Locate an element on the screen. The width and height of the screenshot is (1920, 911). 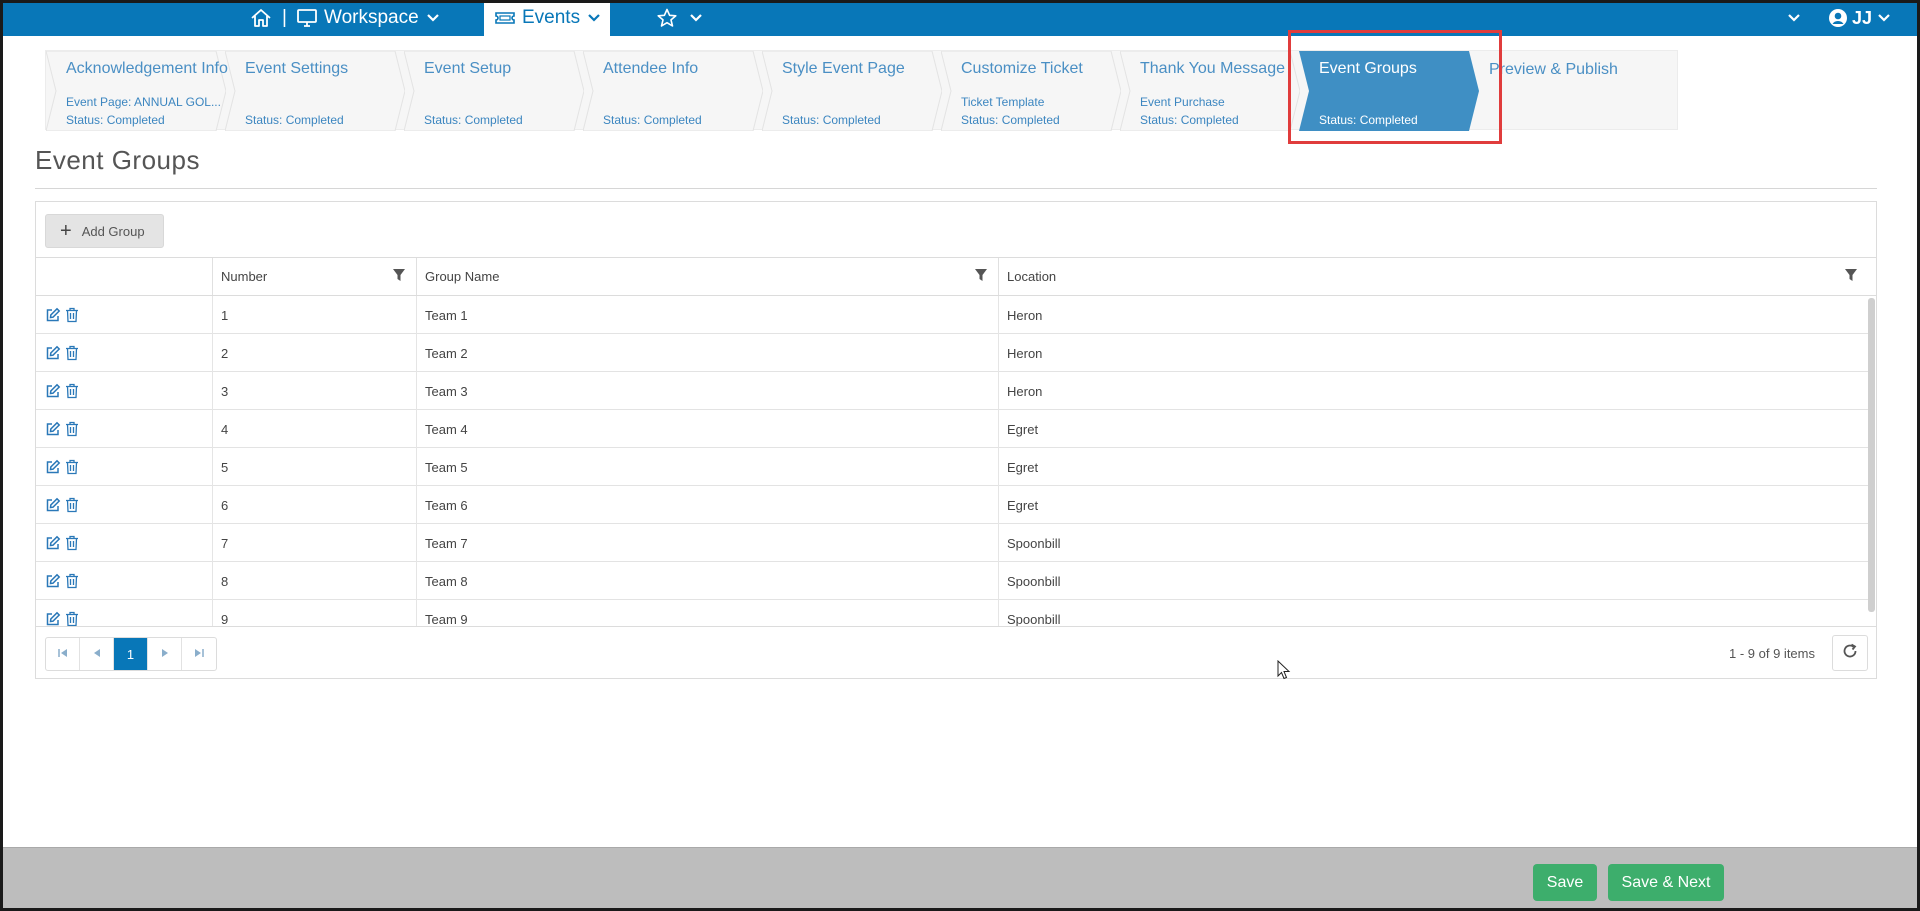
step-title: Style Event Page is located at coordinates (843, 68).